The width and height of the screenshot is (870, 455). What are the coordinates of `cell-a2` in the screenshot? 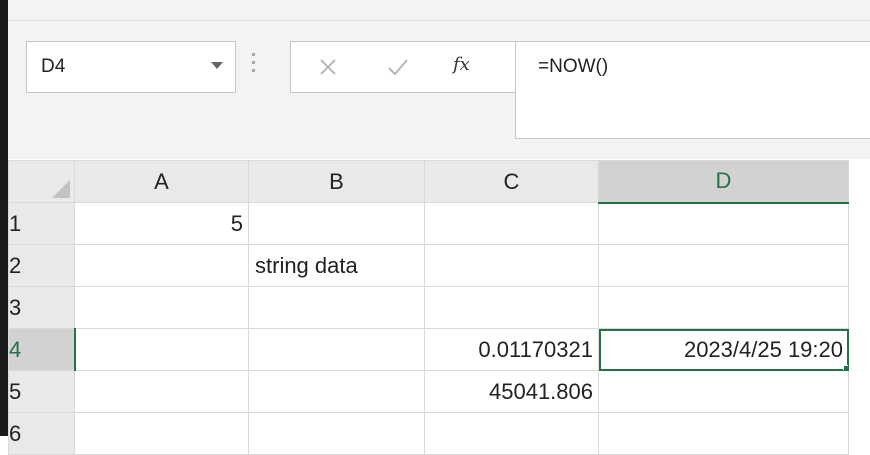 It's located at (161, 265).